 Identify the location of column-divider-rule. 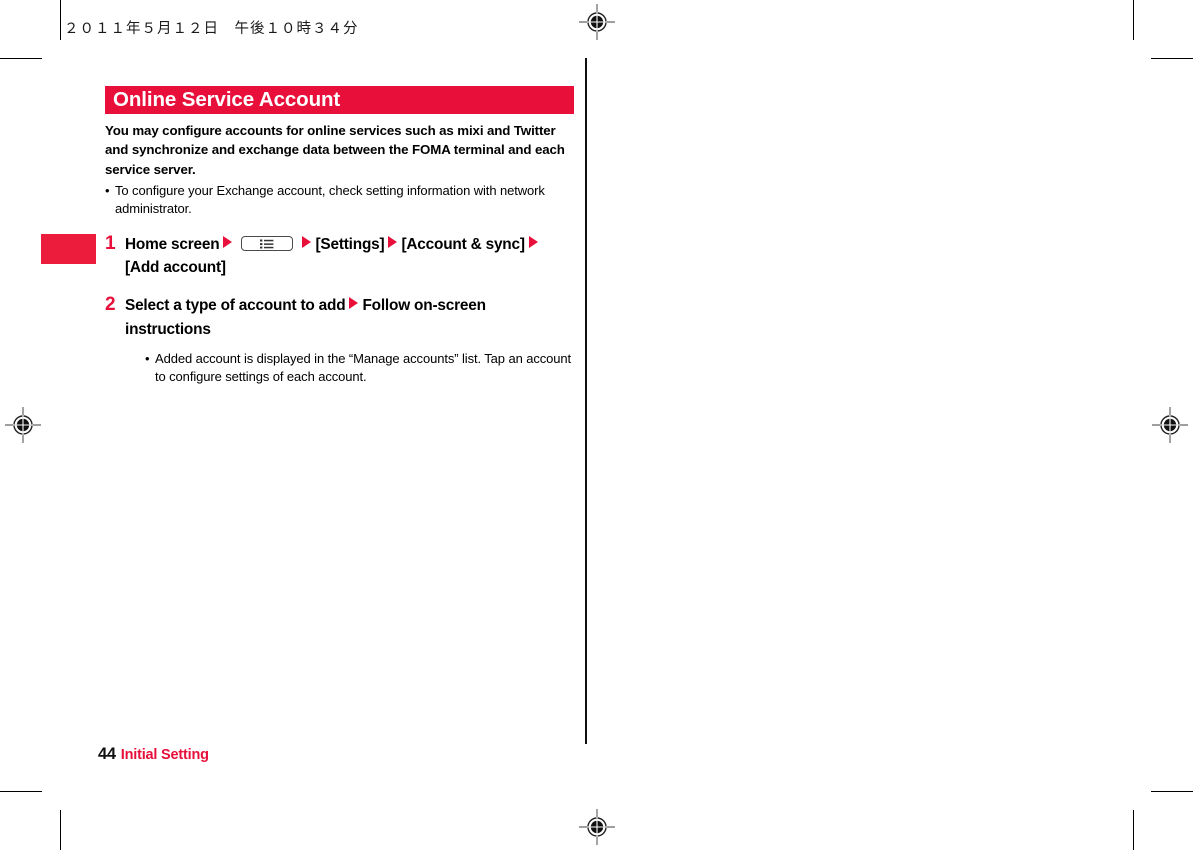
(586, 401).